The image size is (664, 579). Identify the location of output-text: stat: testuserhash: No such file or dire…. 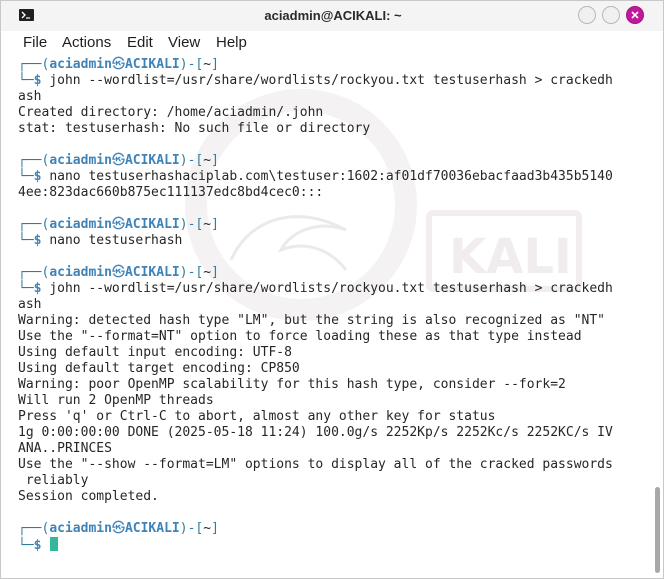
(194, 128).